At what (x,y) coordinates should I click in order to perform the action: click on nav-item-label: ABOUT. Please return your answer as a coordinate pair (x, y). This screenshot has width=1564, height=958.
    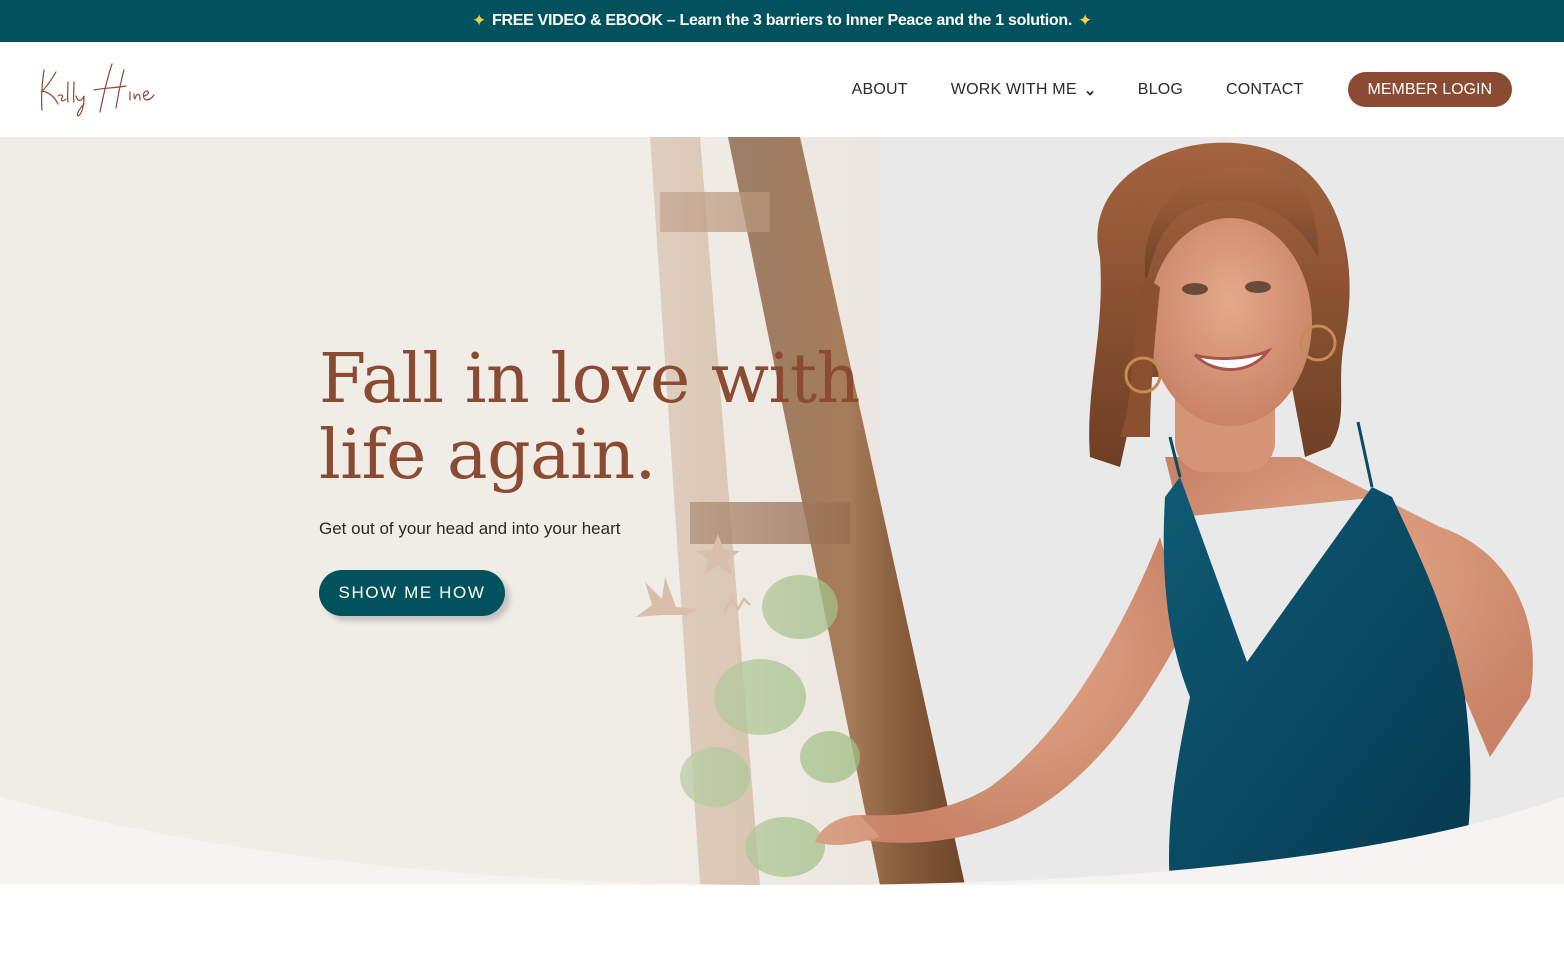
    Looking at the image, I should click on (879, 89).